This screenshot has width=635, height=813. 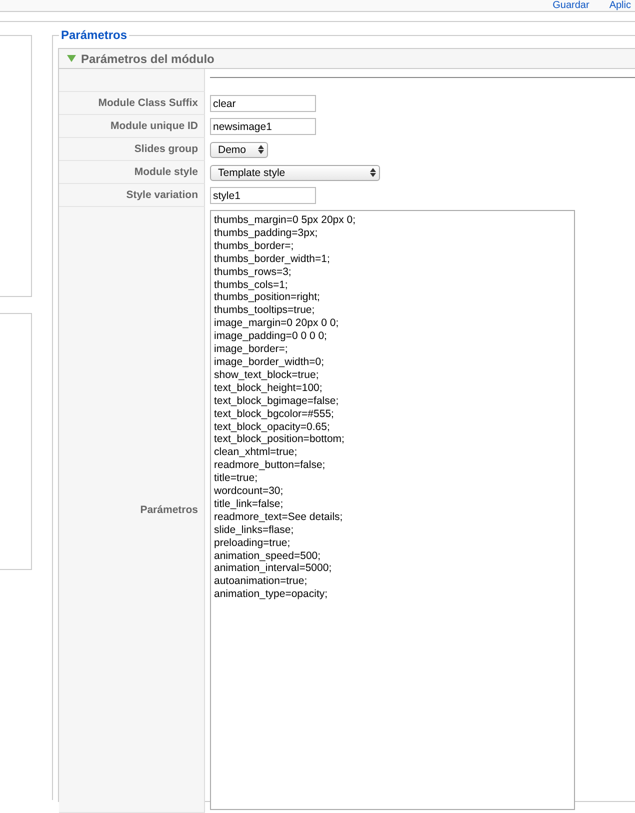 What do you see at coordinates (347, 59) in the screenshot?
I see `panel-header: Parámetros del módulo` at bounding box center [347, 59].